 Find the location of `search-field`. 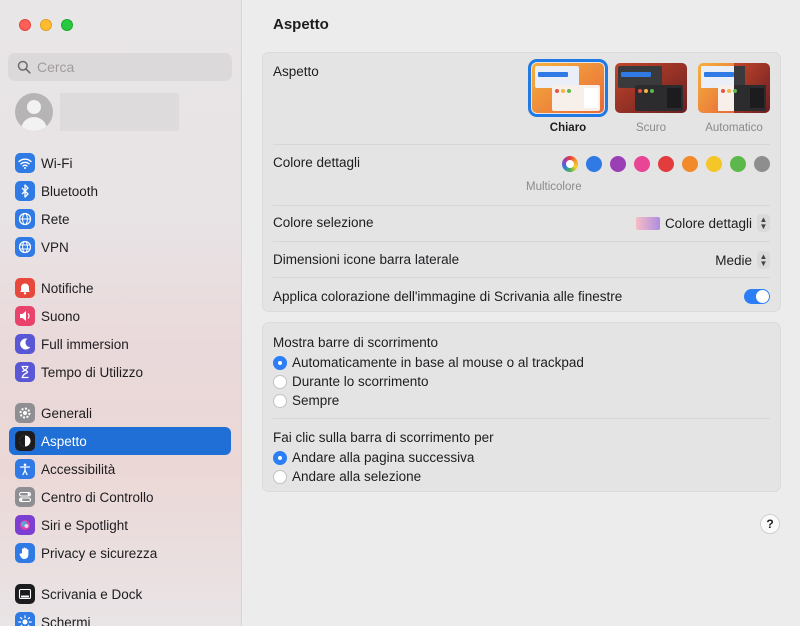

search-field is located at coordinates (120, 67).